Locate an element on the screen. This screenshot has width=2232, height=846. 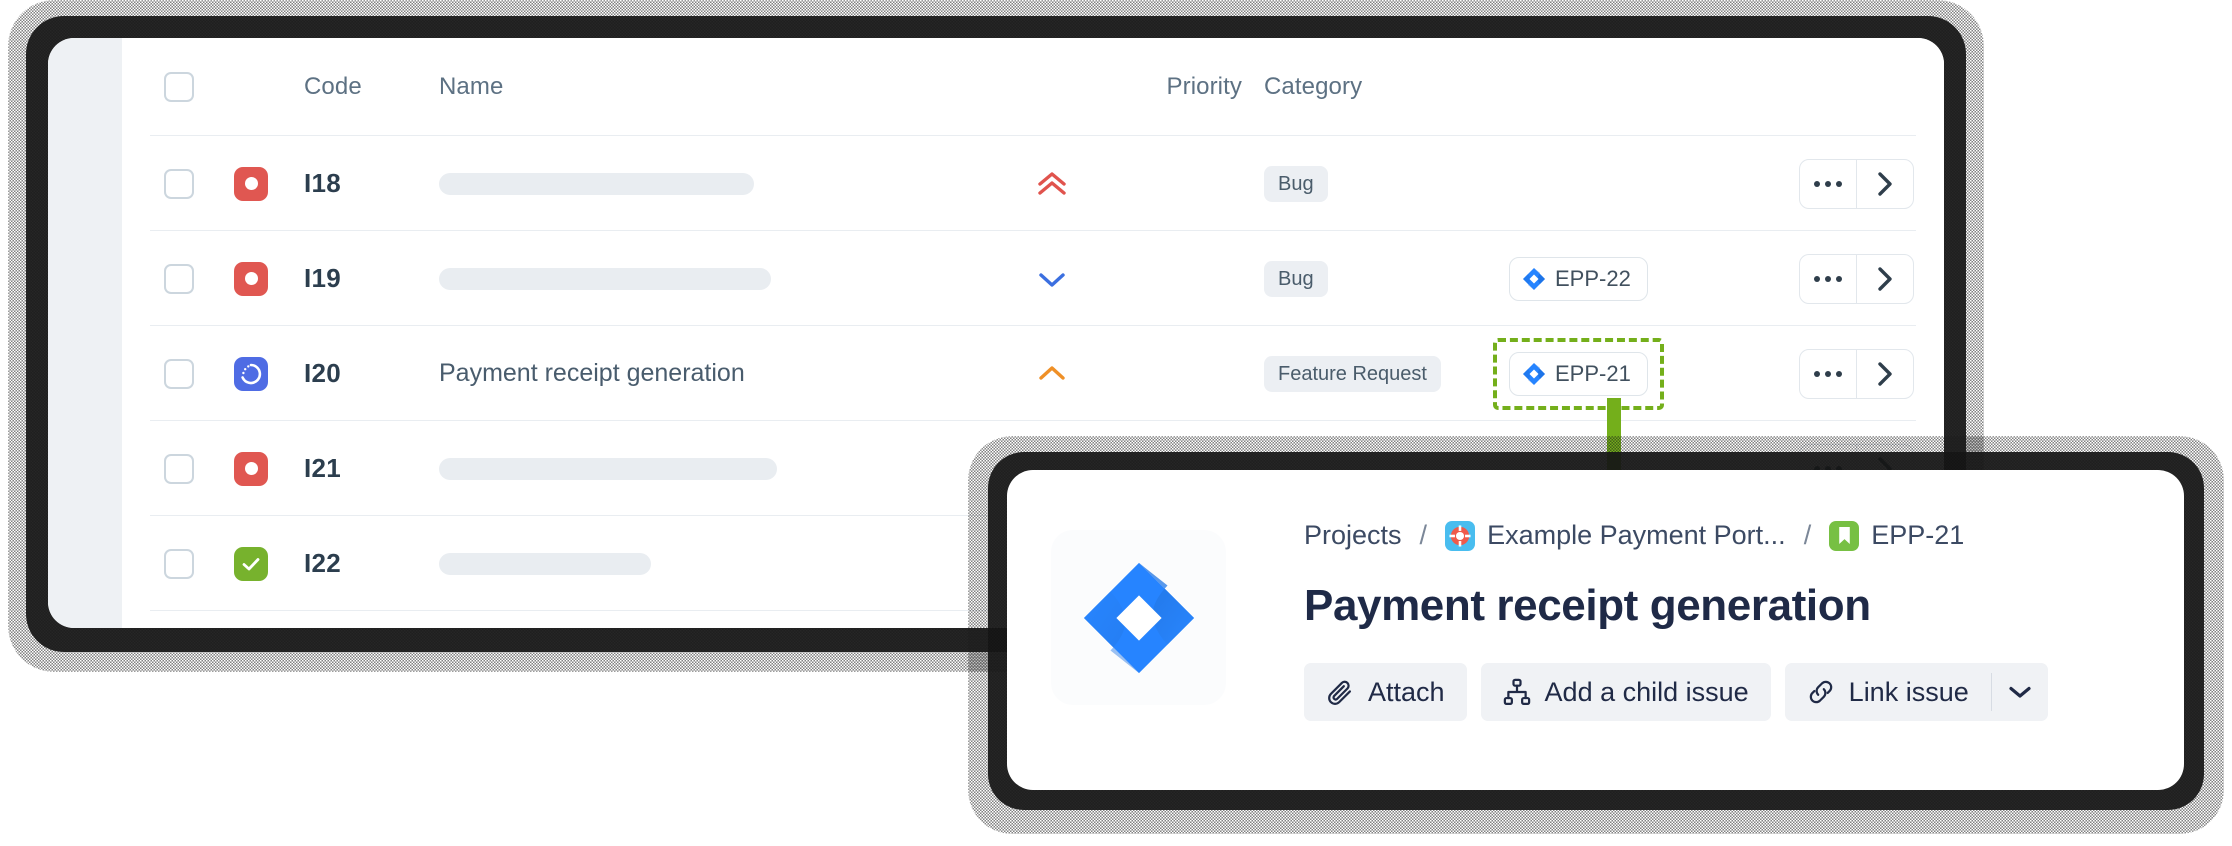
row-code-cell: I21 is located at coordinates (371, 468).